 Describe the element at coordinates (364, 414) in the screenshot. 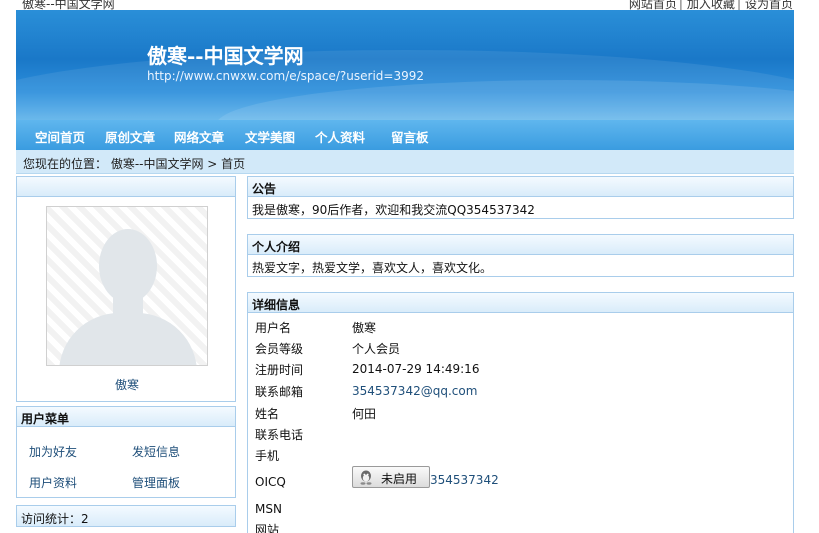

I see `detail-real-name: 何田` at that location.